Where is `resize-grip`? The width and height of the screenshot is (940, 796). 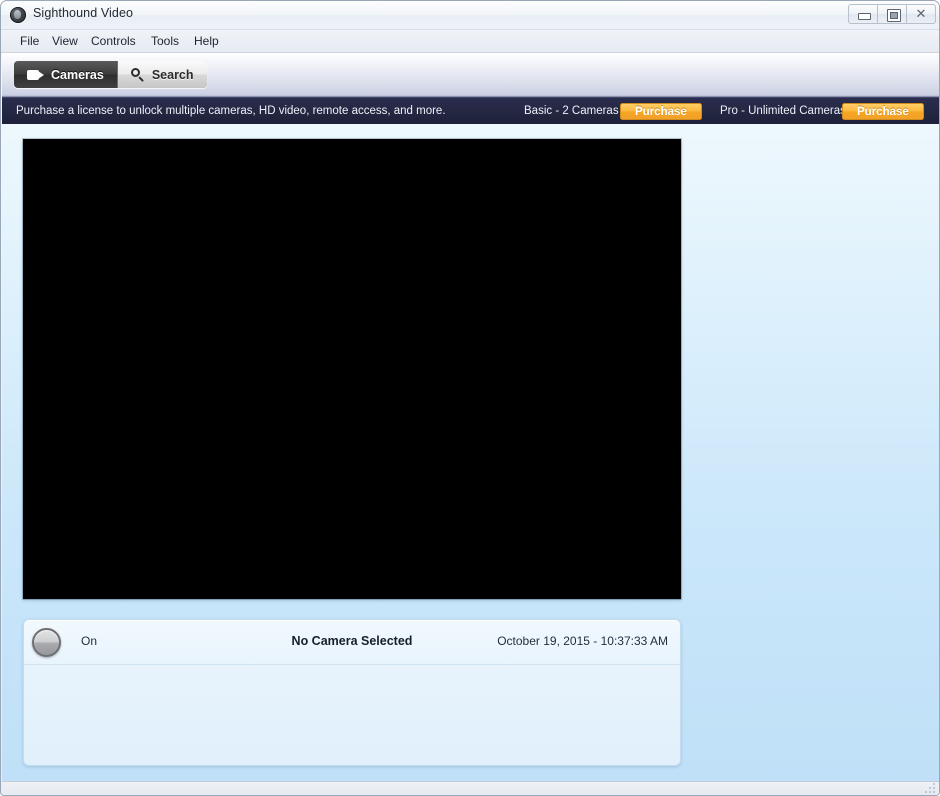
resize-grip is located at coordinates (931, 789).